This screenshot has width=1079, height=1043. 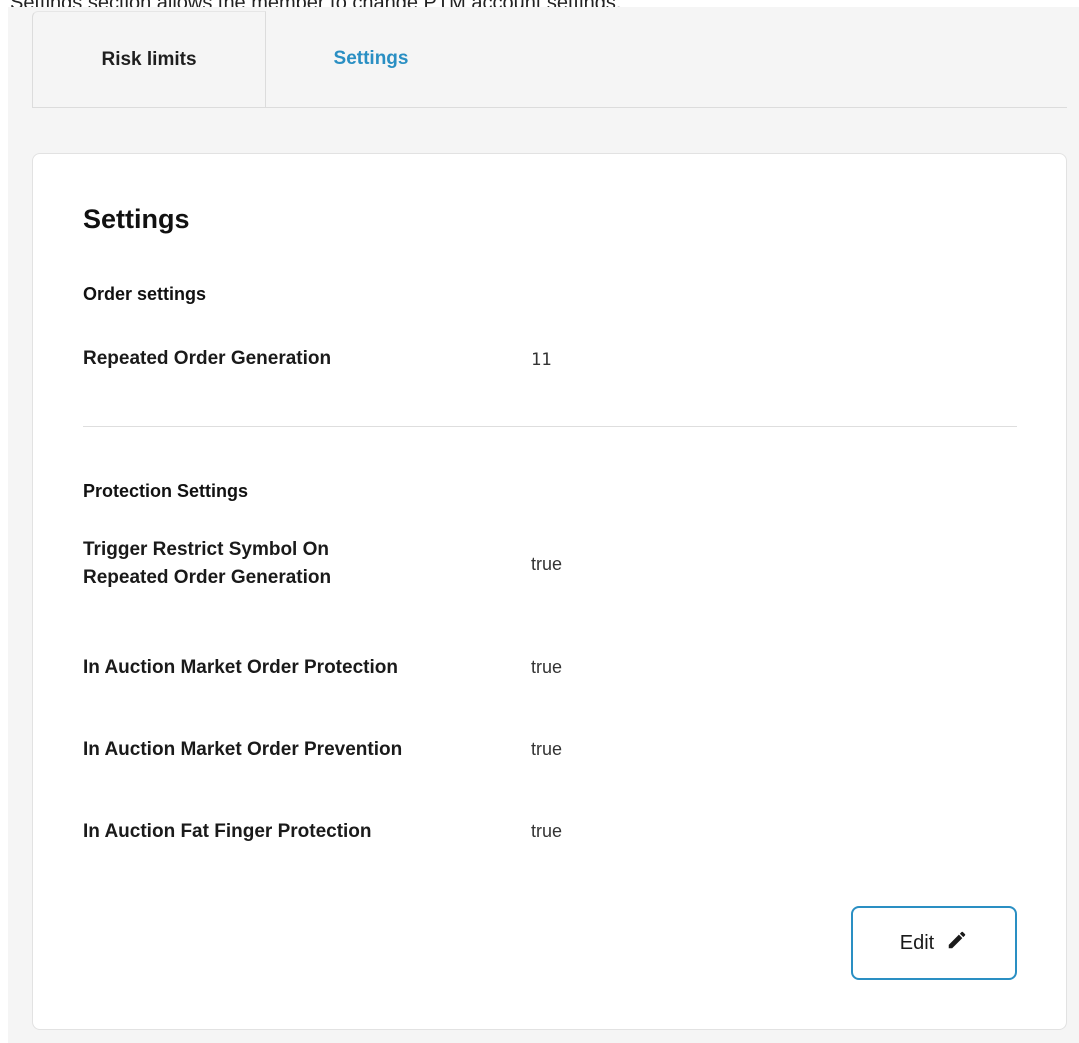 What do you see at coordinates (243, 749) in the screenshot?
I see `setting-label-auction-market-order-prevention: In Auction Market Order Prevention` at bounding box center [243, 749].